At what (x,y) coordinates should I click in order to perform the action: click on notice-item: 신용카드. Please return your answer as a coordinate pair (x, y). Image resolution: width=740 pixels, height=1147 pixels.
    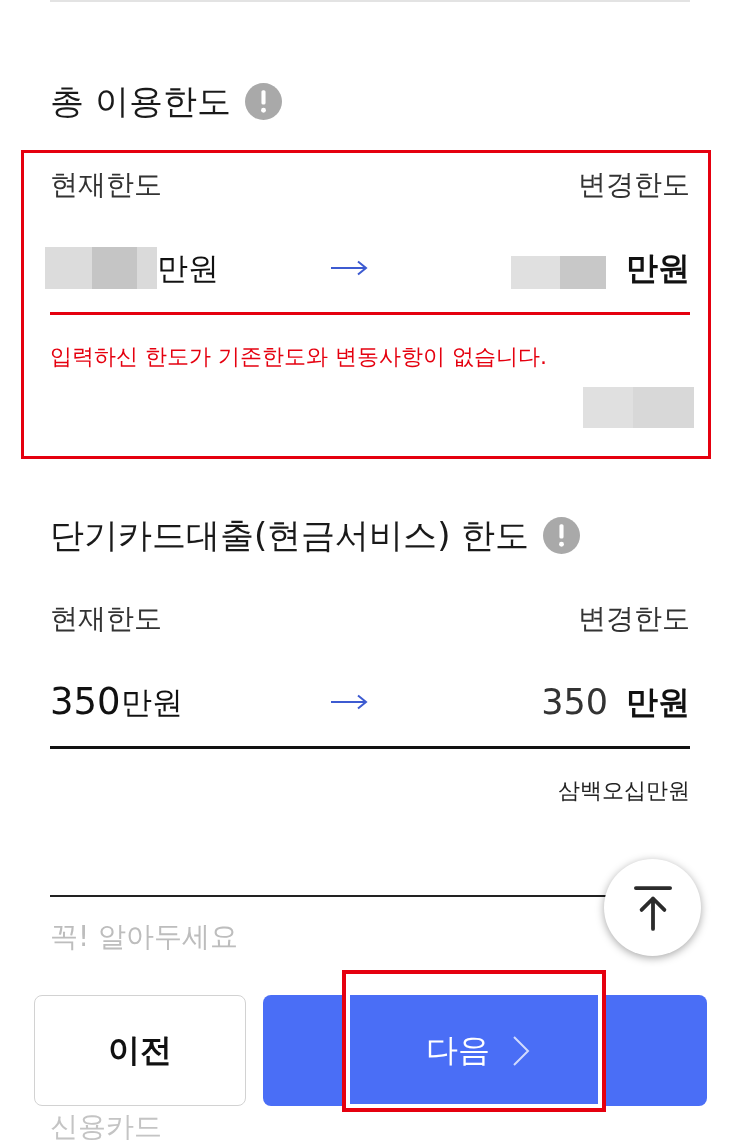
    Looking at the image, I should click on (106, 1127).